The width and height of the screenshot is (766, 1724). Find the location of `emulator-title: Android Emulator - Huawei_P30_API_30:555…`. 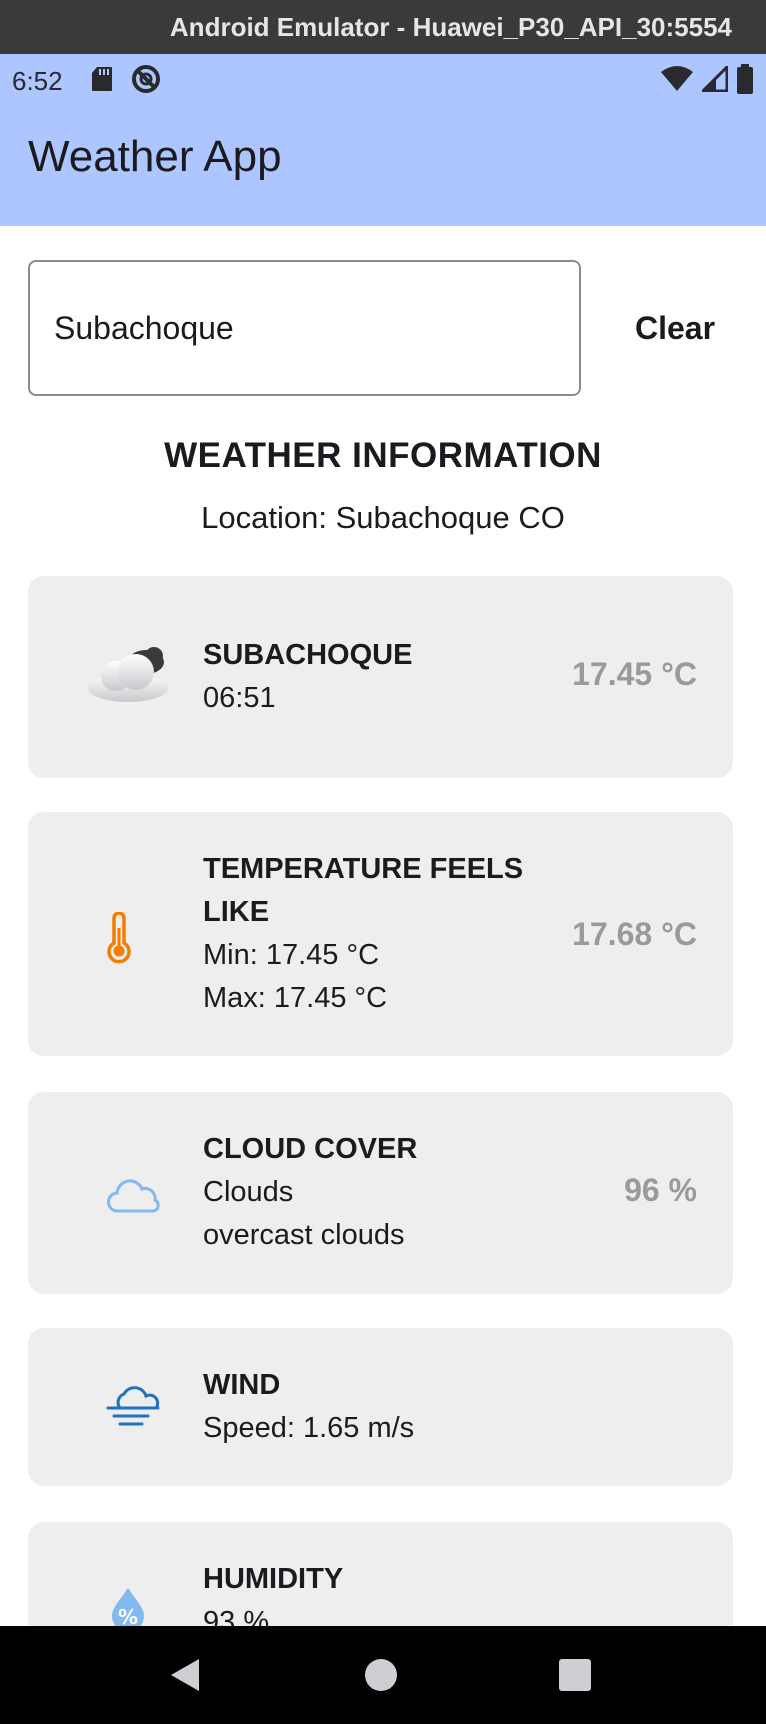

emulator-title: Android Emulator - Huawei_P30_API_30:555… is located at coordinates (450, 26).